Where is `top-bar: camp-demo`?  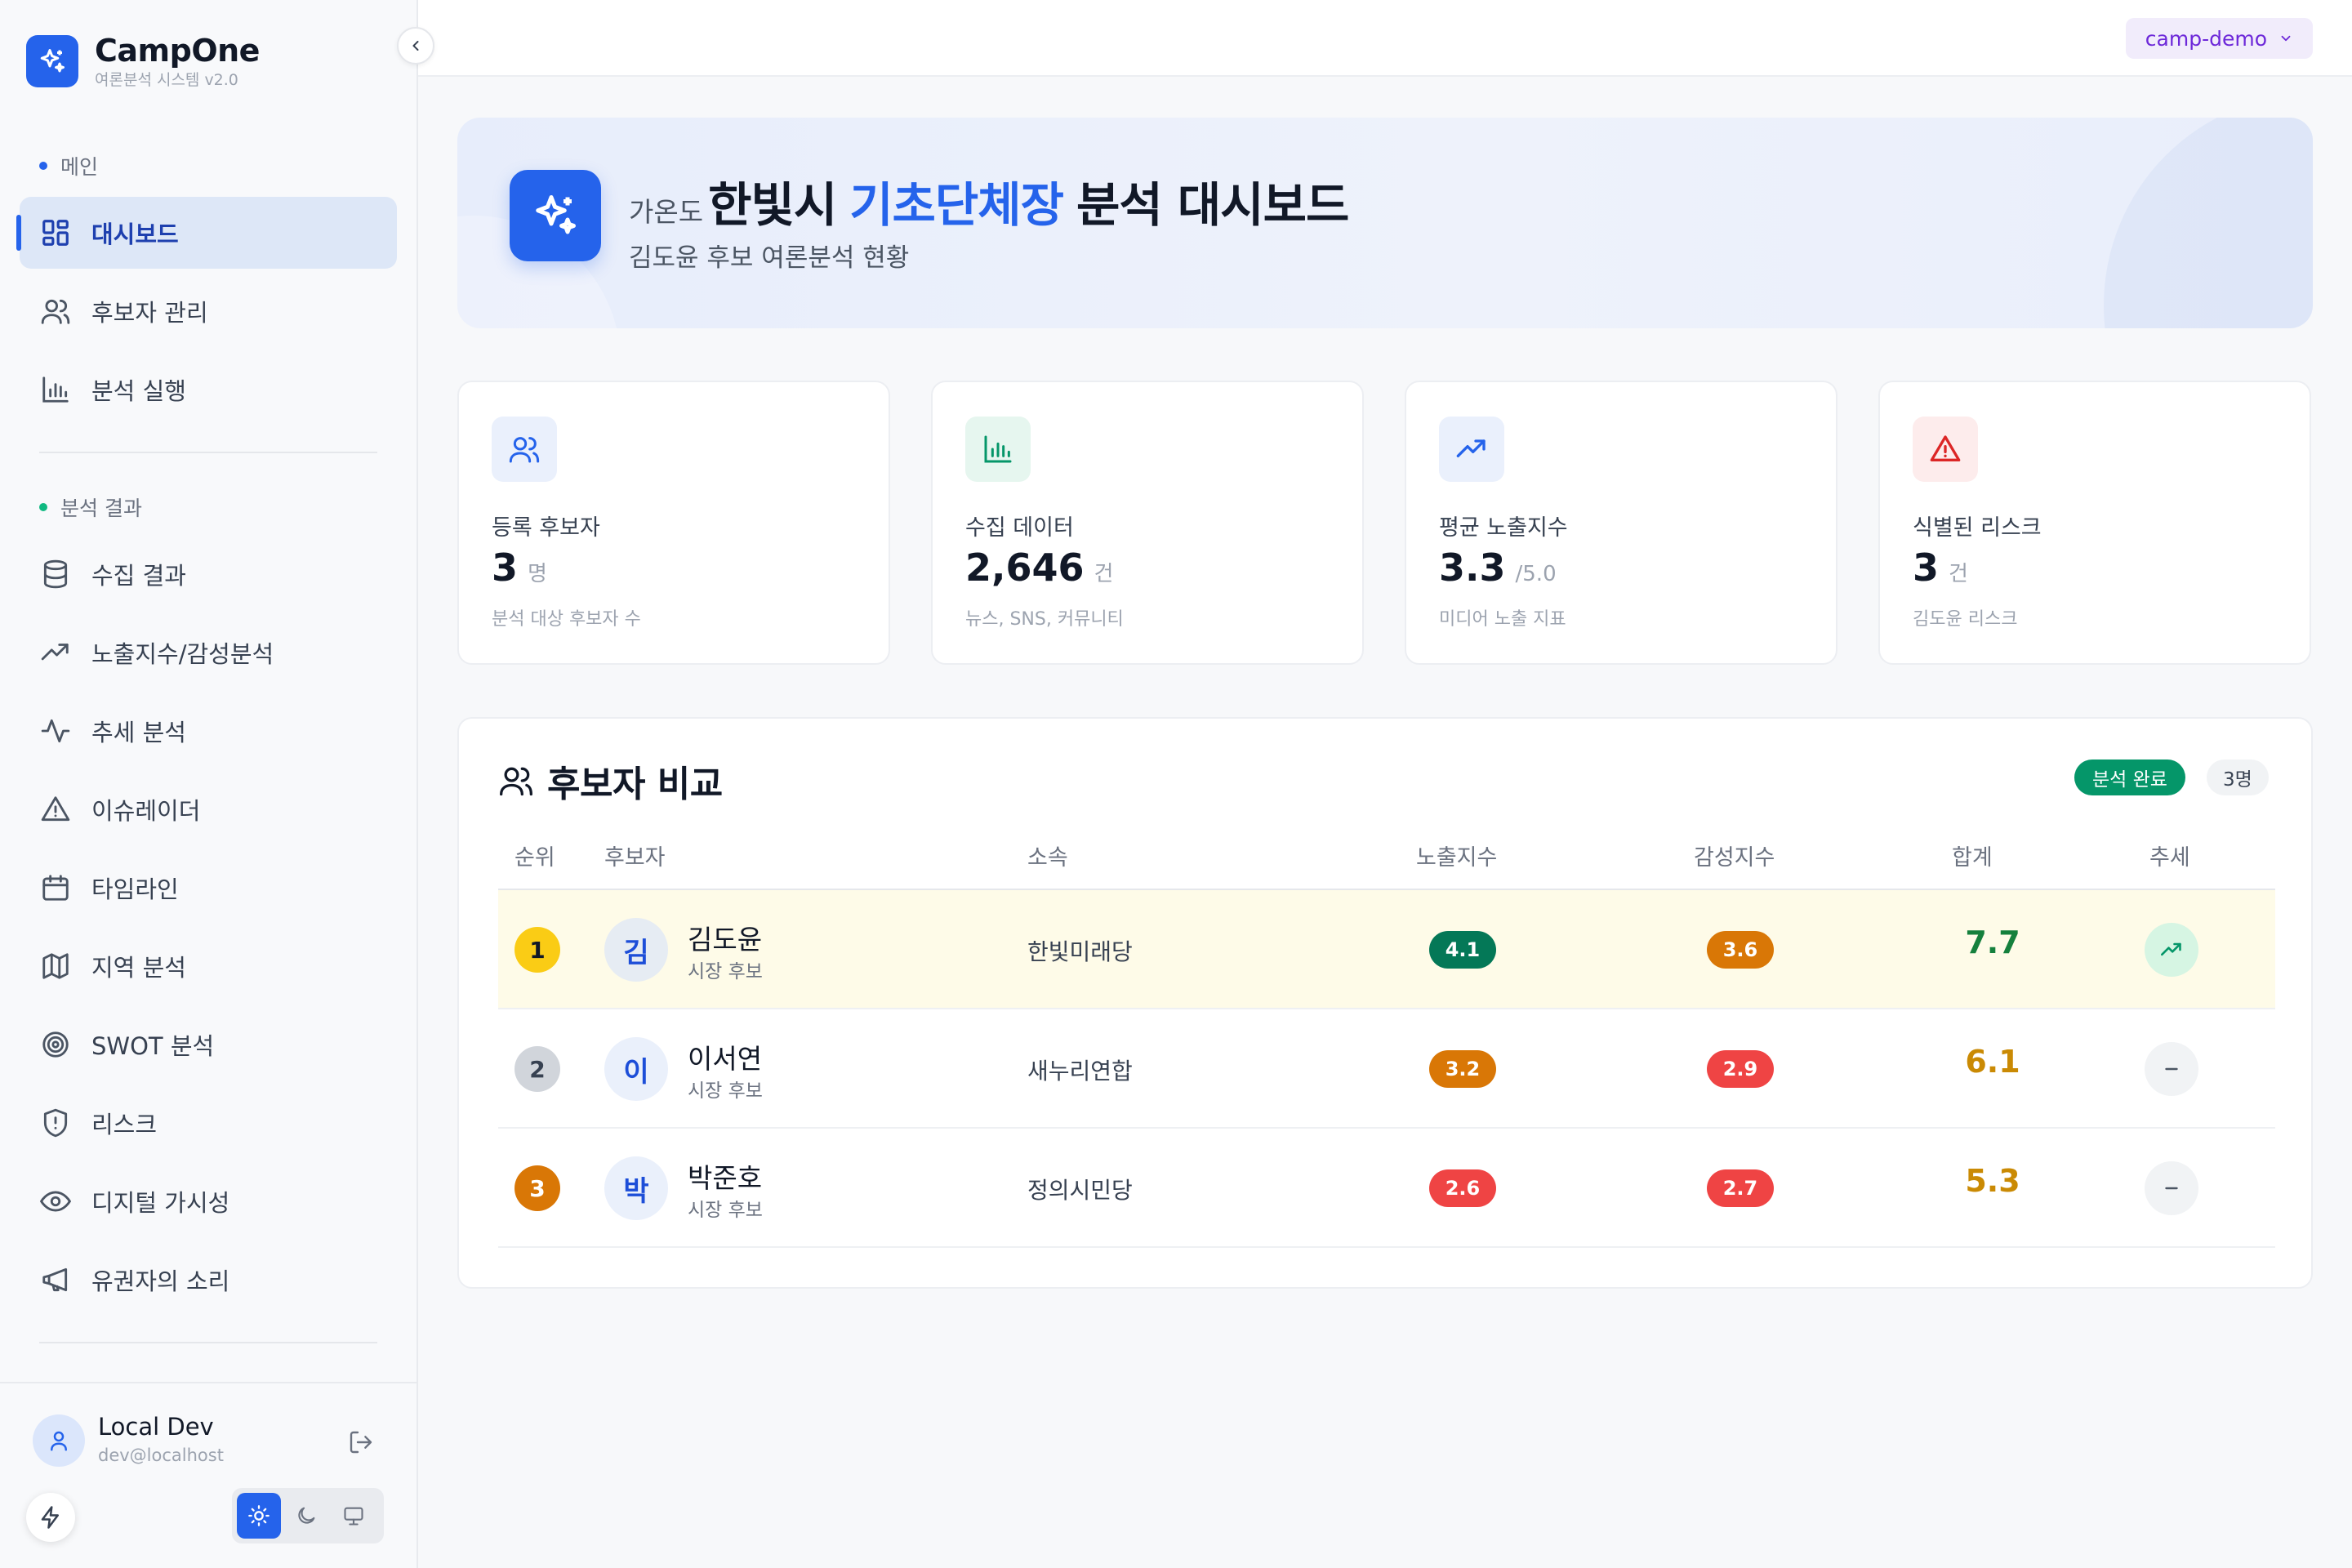
top-bar: camp-demo is located at coordinates (1385, 38).